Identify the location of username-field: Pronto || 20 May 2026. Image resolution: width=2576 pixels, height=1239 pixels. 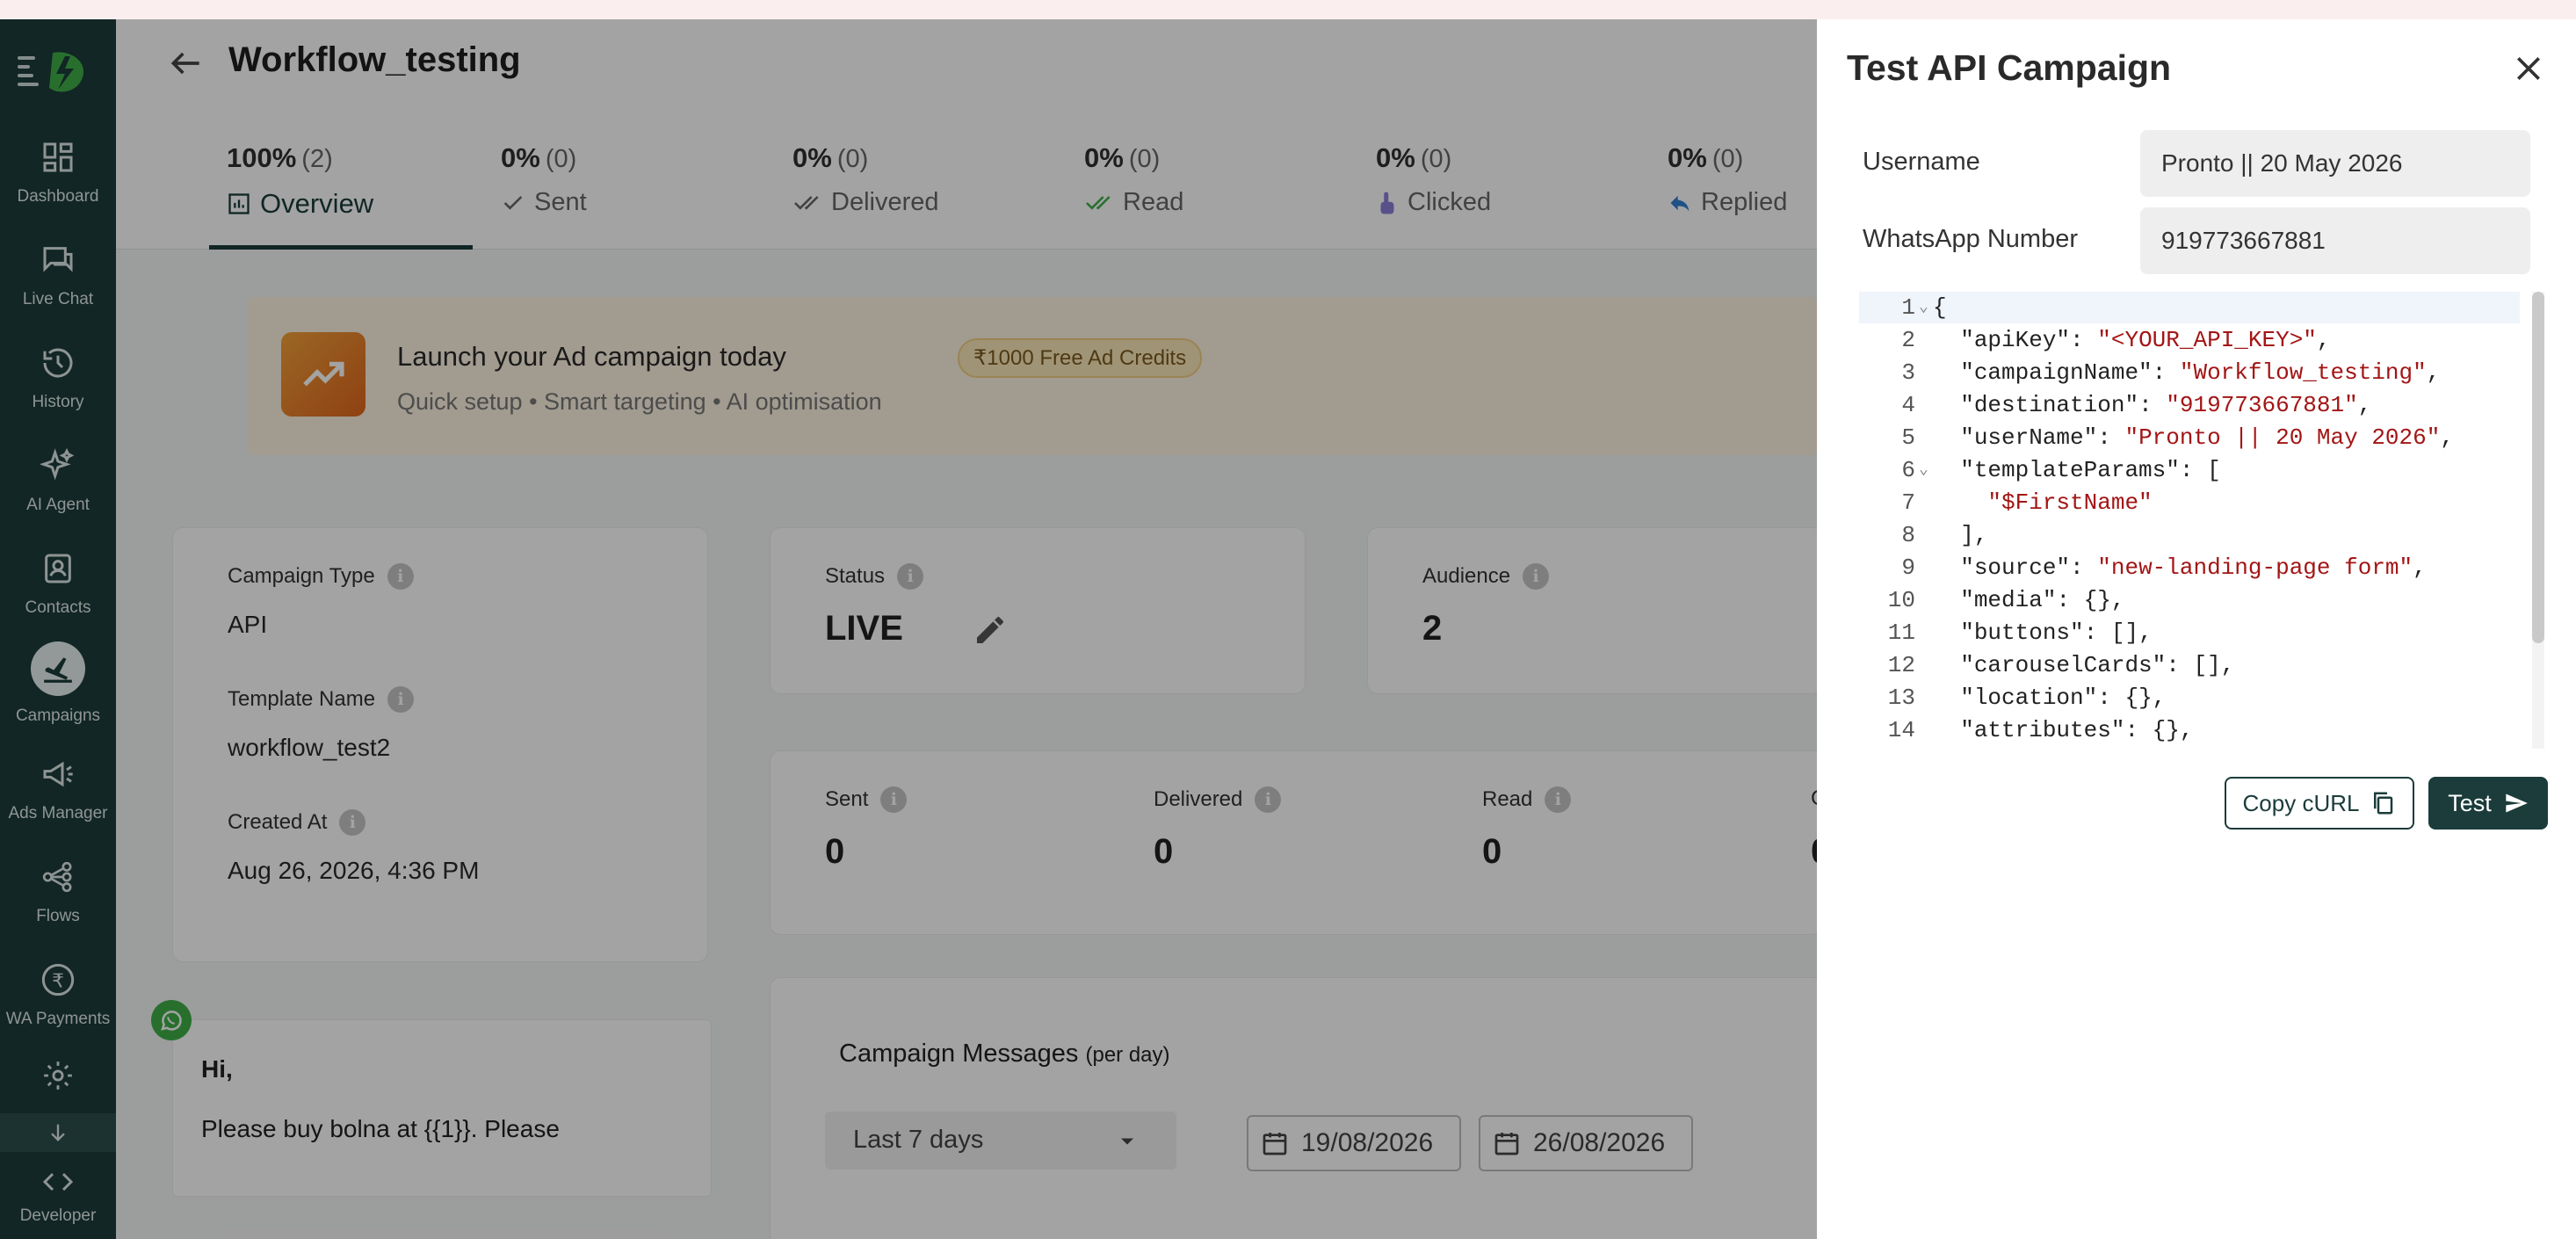
(2335, 163).